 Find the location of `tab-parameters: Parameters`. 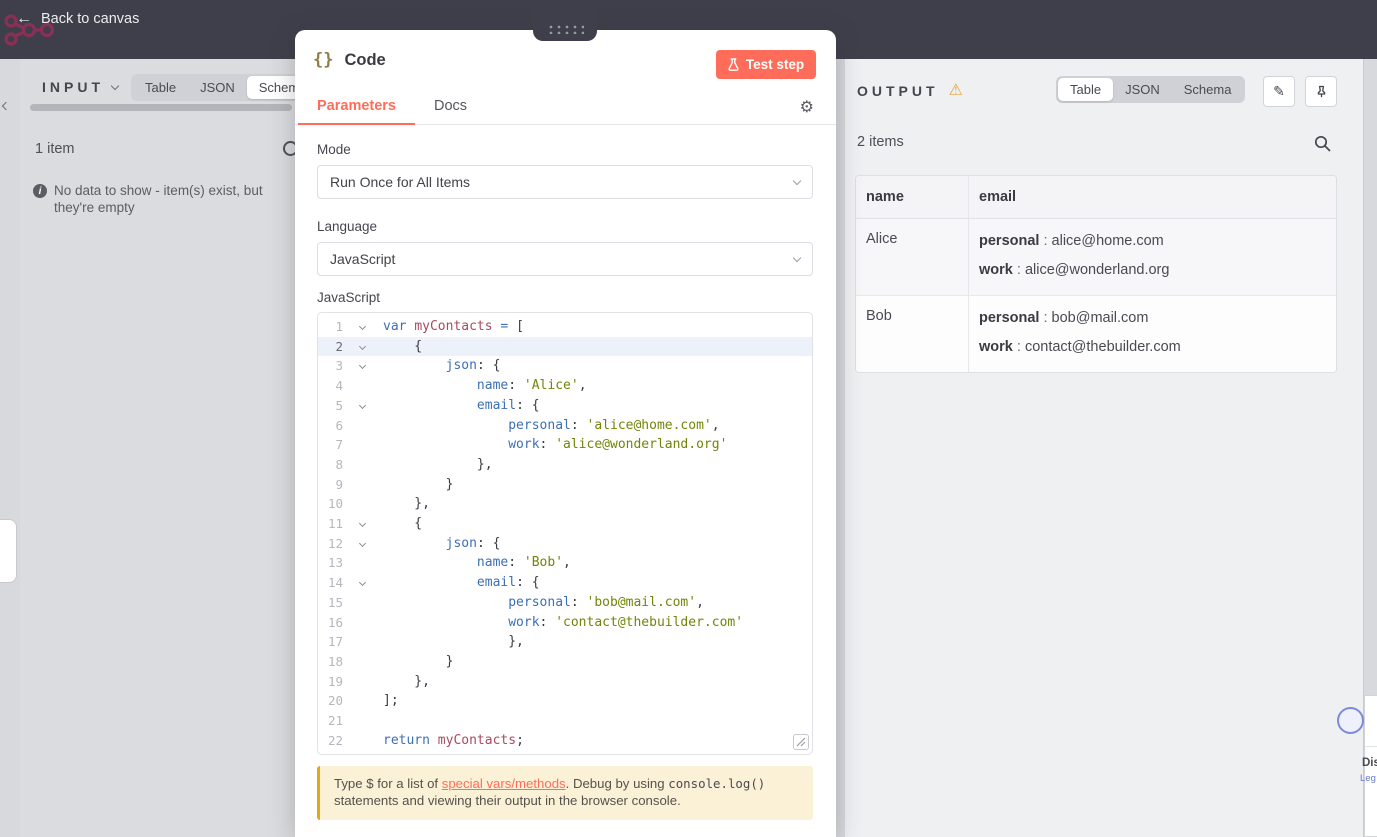

tab-parameters: Parameters is located at coordinates (356, 107).